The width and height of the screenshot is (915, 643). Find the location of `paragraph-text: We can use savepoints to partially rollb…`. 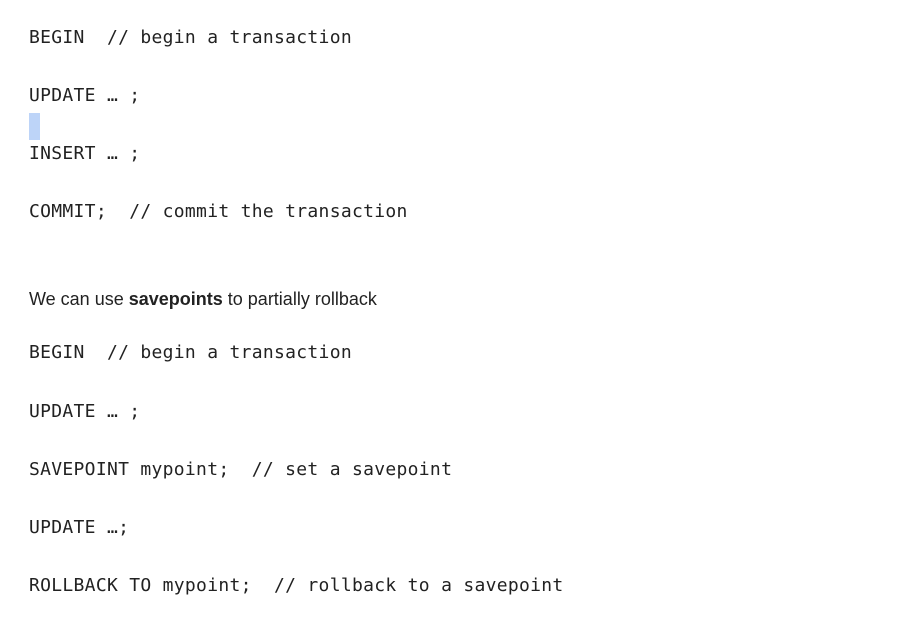

paragraph-text: We can use savepoints to partially rollb… is located at coordinates (203, 299).